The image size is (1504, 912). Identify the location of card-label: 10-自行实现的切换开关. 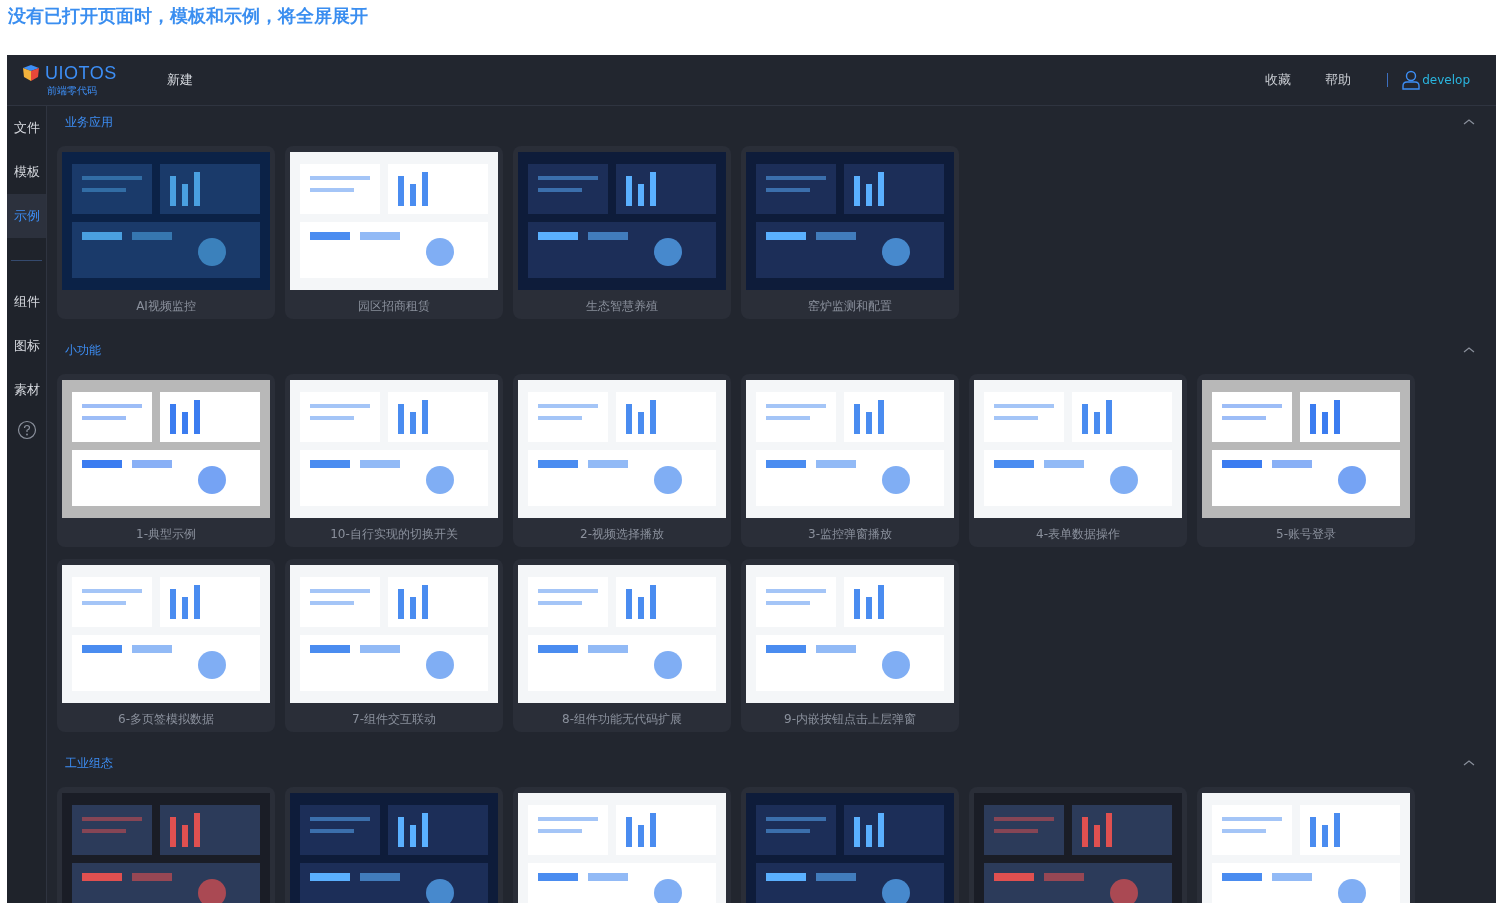
(394, 534).